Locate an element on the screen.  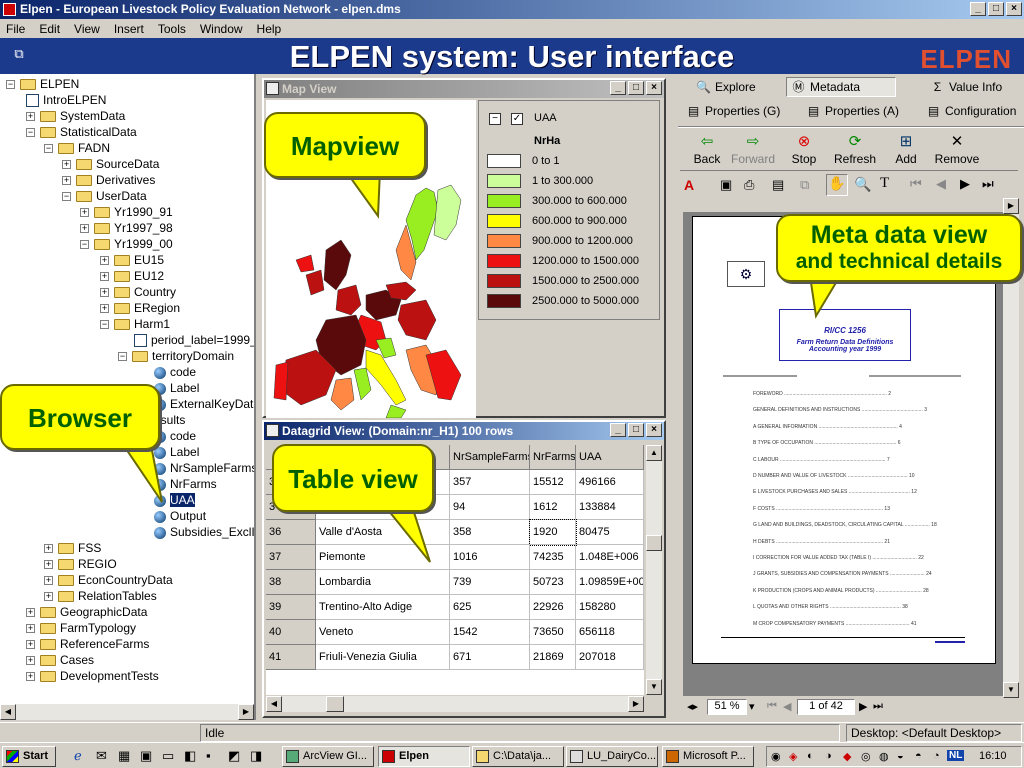
app-icon-2: ▭ is located at coordinates (168, 756).